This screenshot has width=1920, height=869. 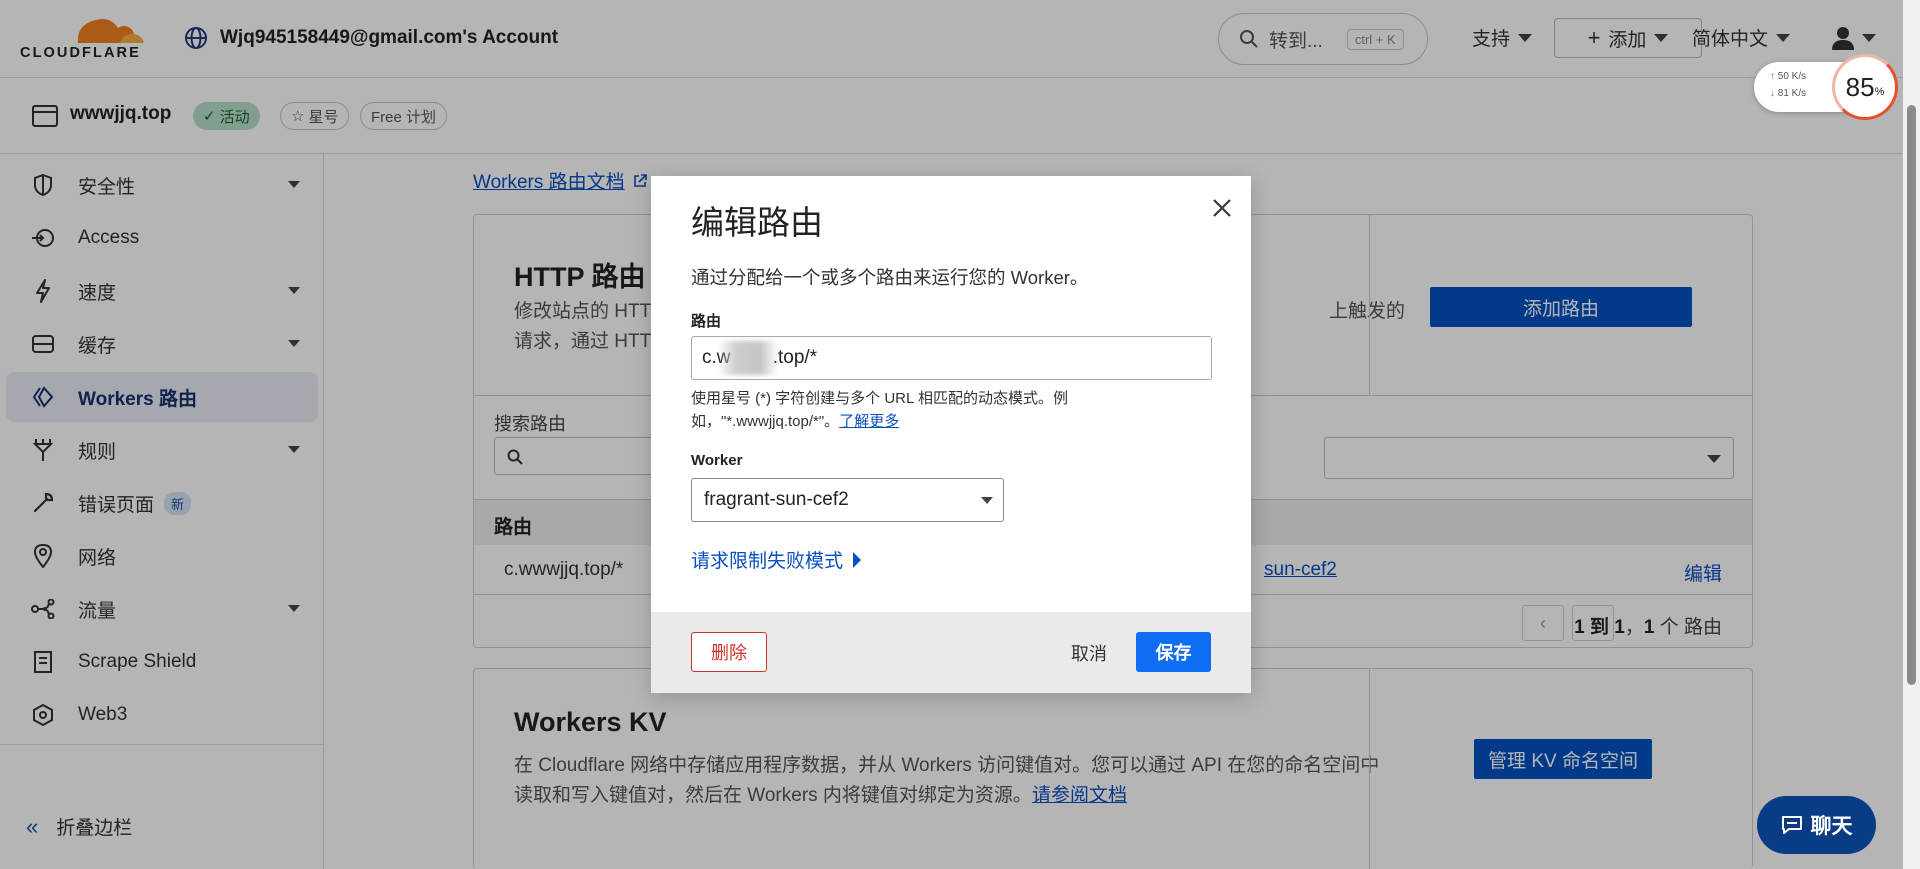 What do you see at coordinates (1879, 92) in the screenshot?
I see `gauge-unit: %` at bounding box center [1879, 92].